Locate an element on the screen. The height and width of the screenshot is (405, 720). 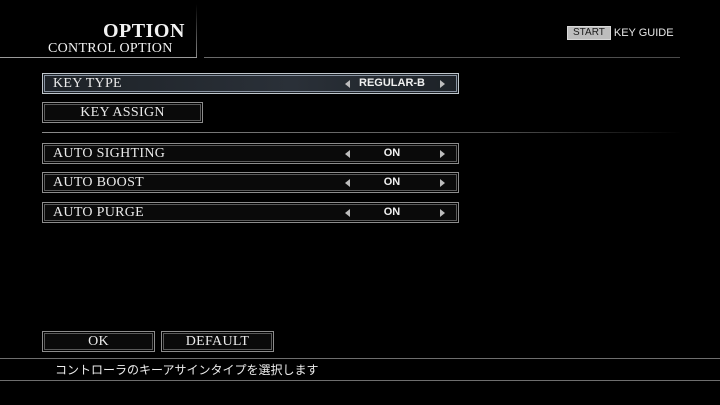
option-auto-sighting: AUTO SIGHTING ON is located at coordinates (250, 153).